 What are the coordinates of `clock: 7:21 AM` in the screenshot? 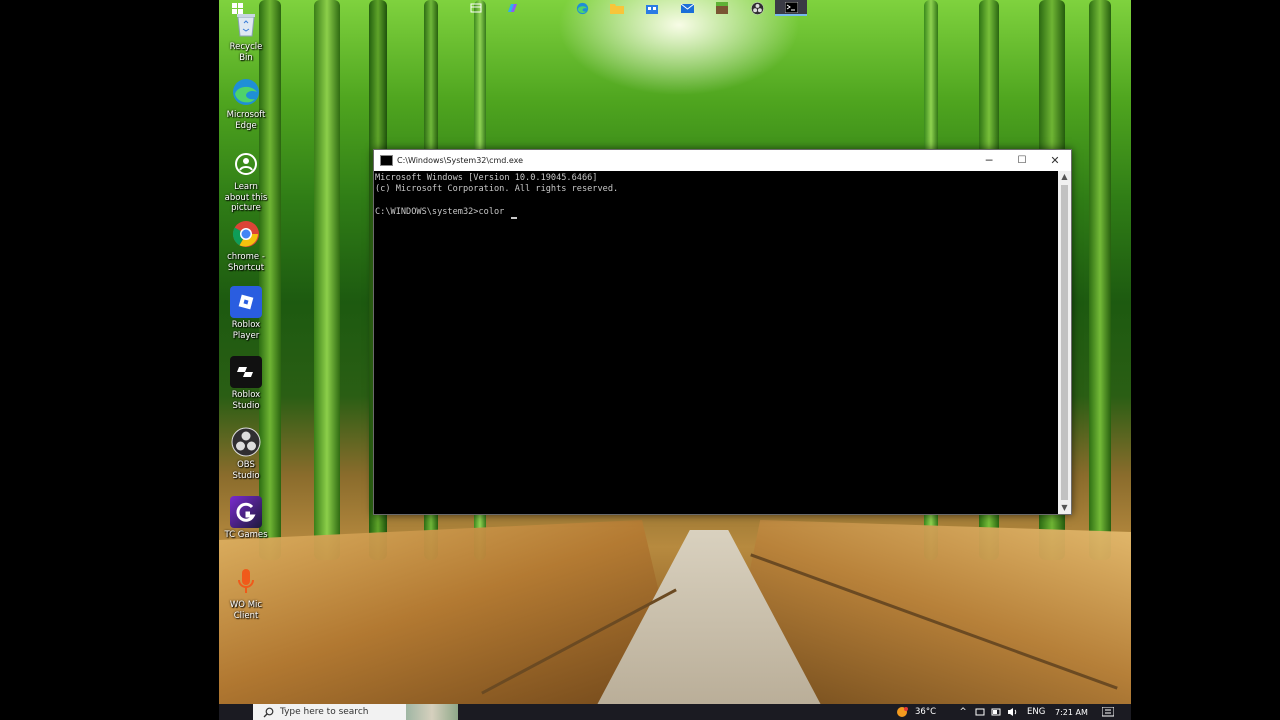 It's located at (1071, 712).